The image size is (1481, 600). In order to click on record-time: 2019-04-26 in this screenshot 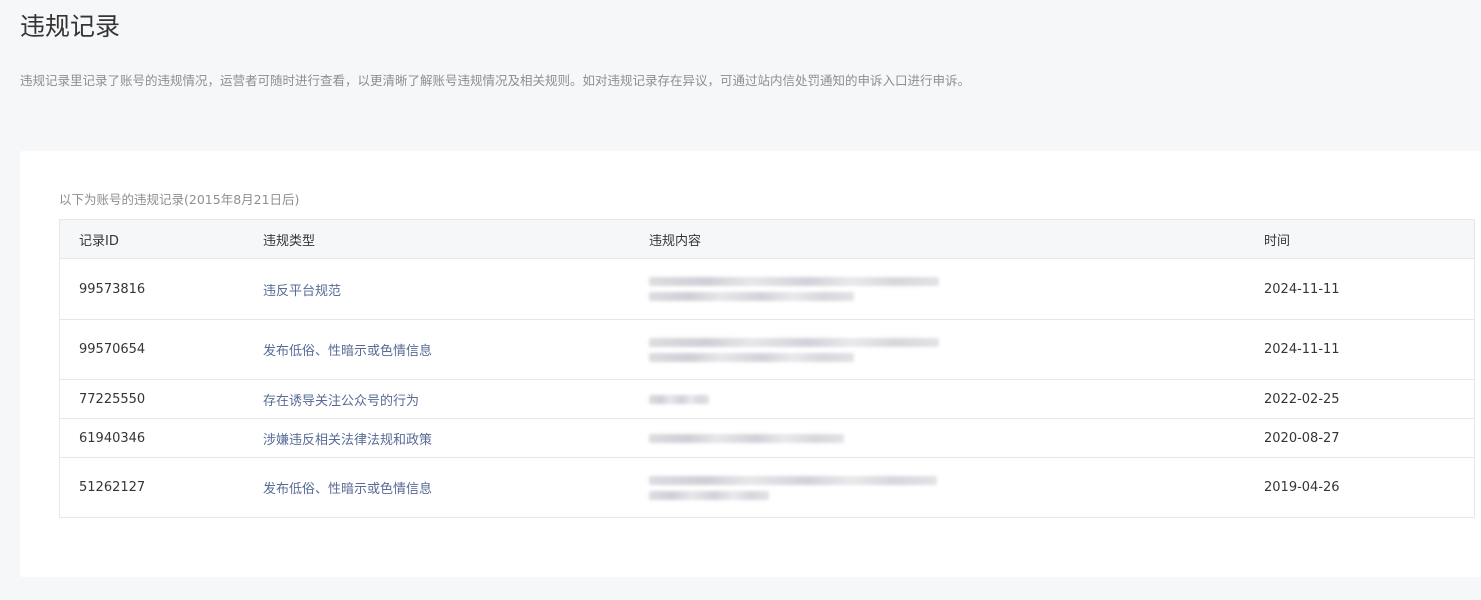, I will do `click(1369, 487)`.